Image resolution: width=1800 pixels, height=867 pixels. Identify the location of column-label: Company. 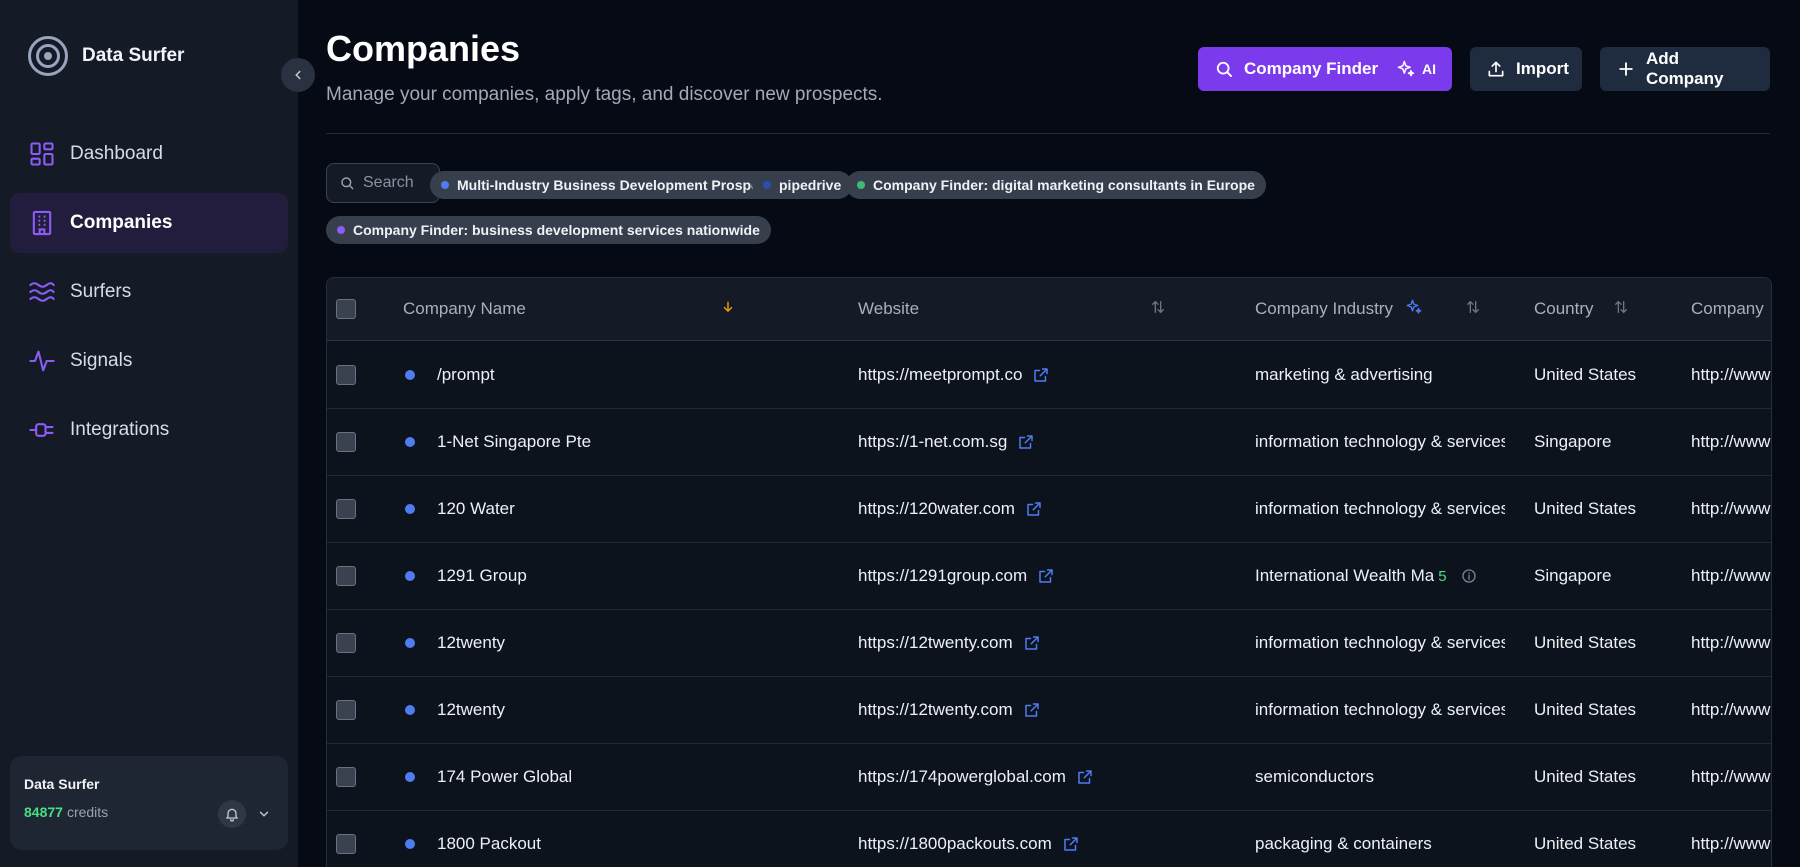
(1727, 308).